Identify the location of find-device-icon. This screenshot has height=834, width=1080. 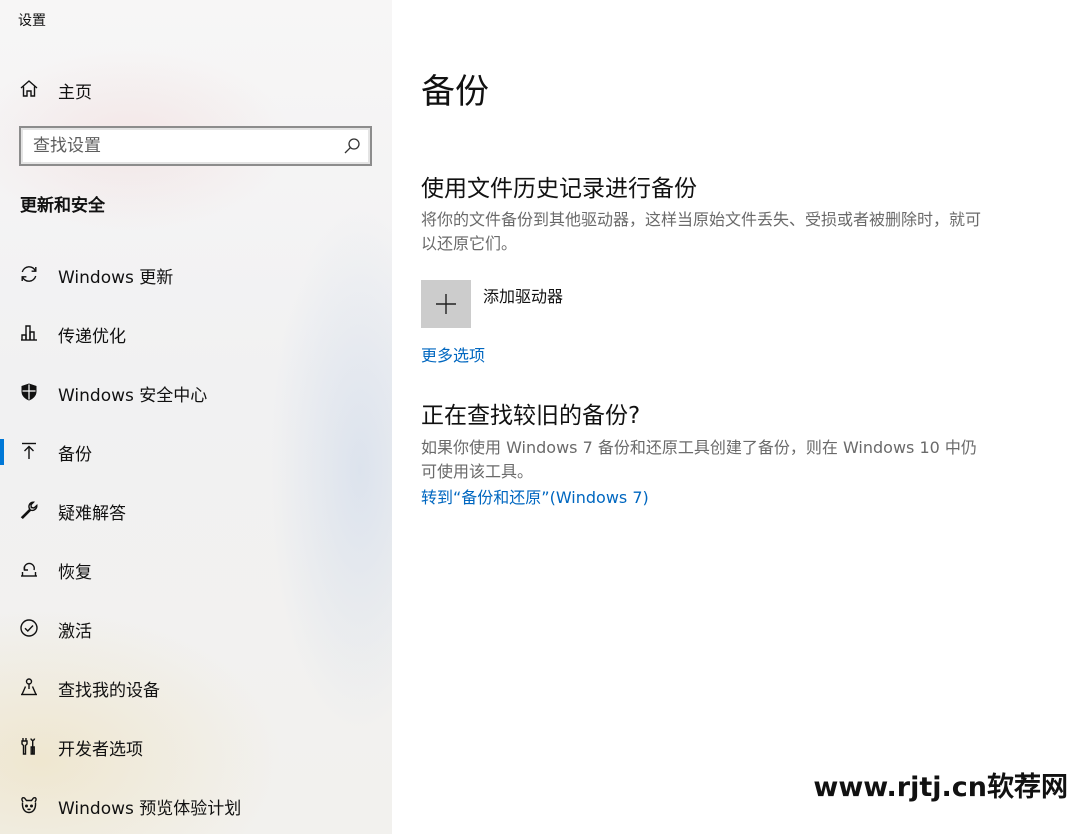
(29, 687).